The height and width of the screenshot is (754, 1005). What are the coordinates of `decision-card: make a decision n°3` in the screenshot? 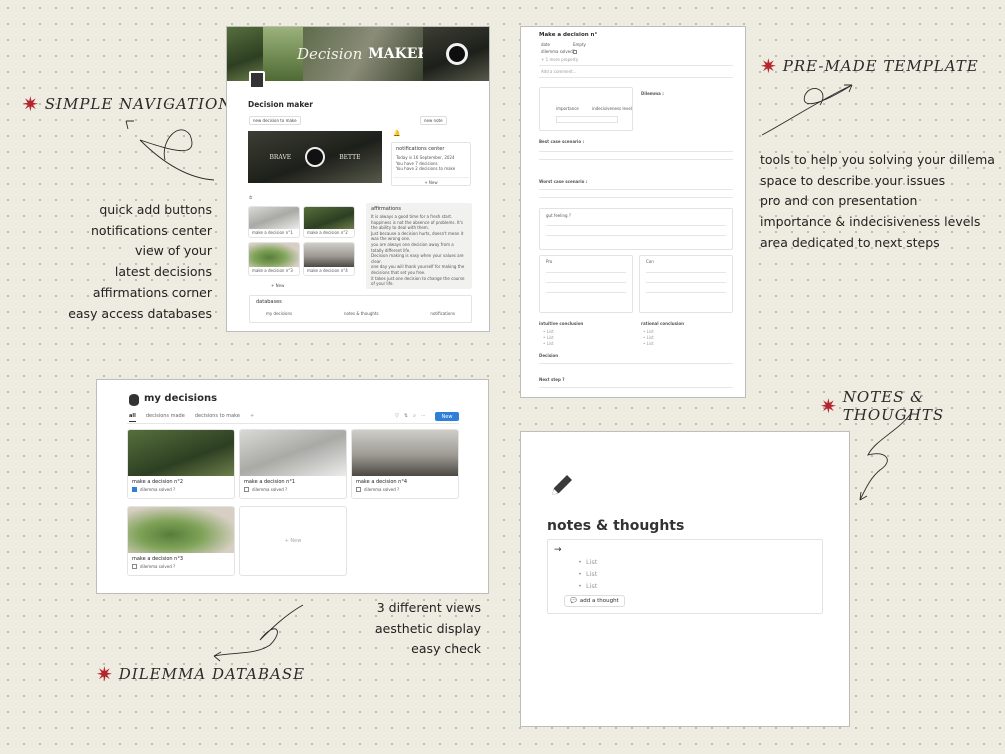 It's located at (274, 259).